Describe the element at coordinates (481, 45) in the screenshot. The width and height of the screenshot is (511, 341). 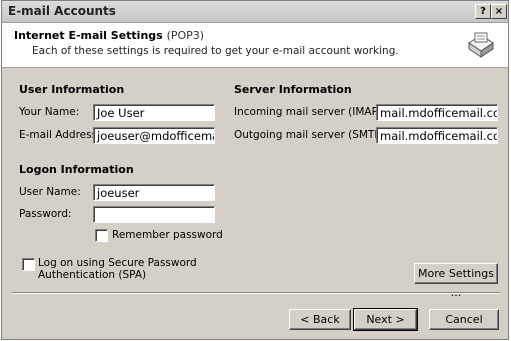
I see `mail-settings-icon` at that location.